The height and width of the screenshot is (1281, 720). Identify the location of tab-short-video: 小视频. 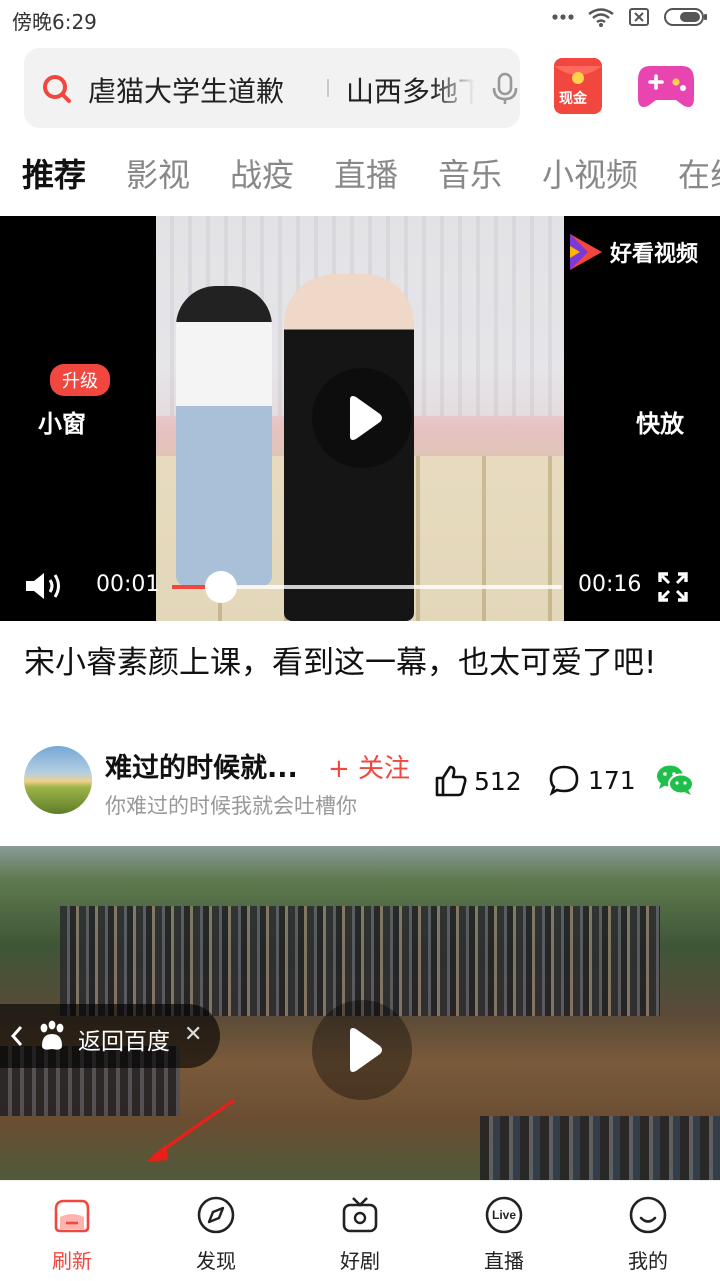
(590, 173).